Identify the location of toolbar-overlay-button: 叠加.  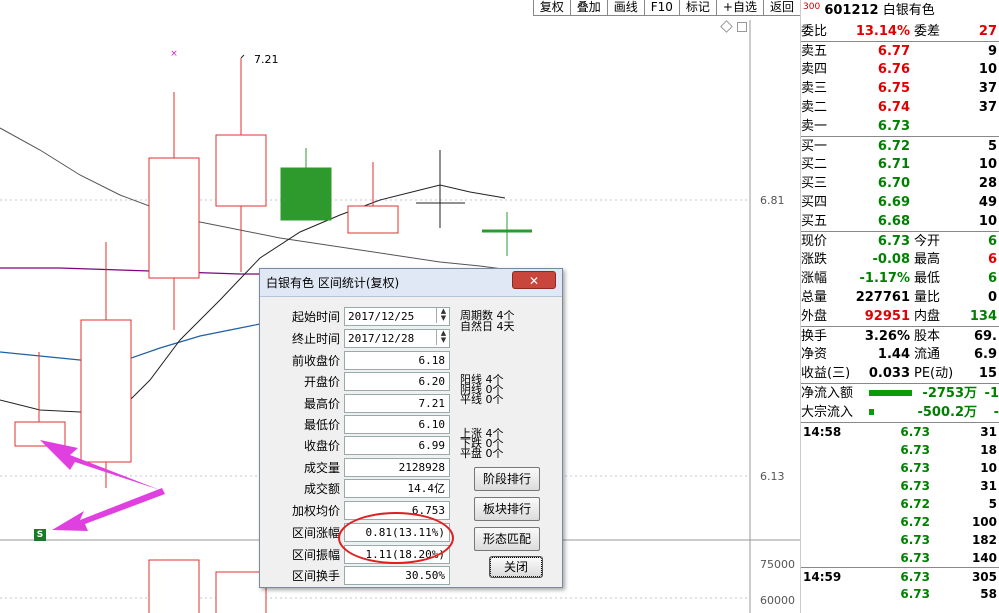
(588, 8).